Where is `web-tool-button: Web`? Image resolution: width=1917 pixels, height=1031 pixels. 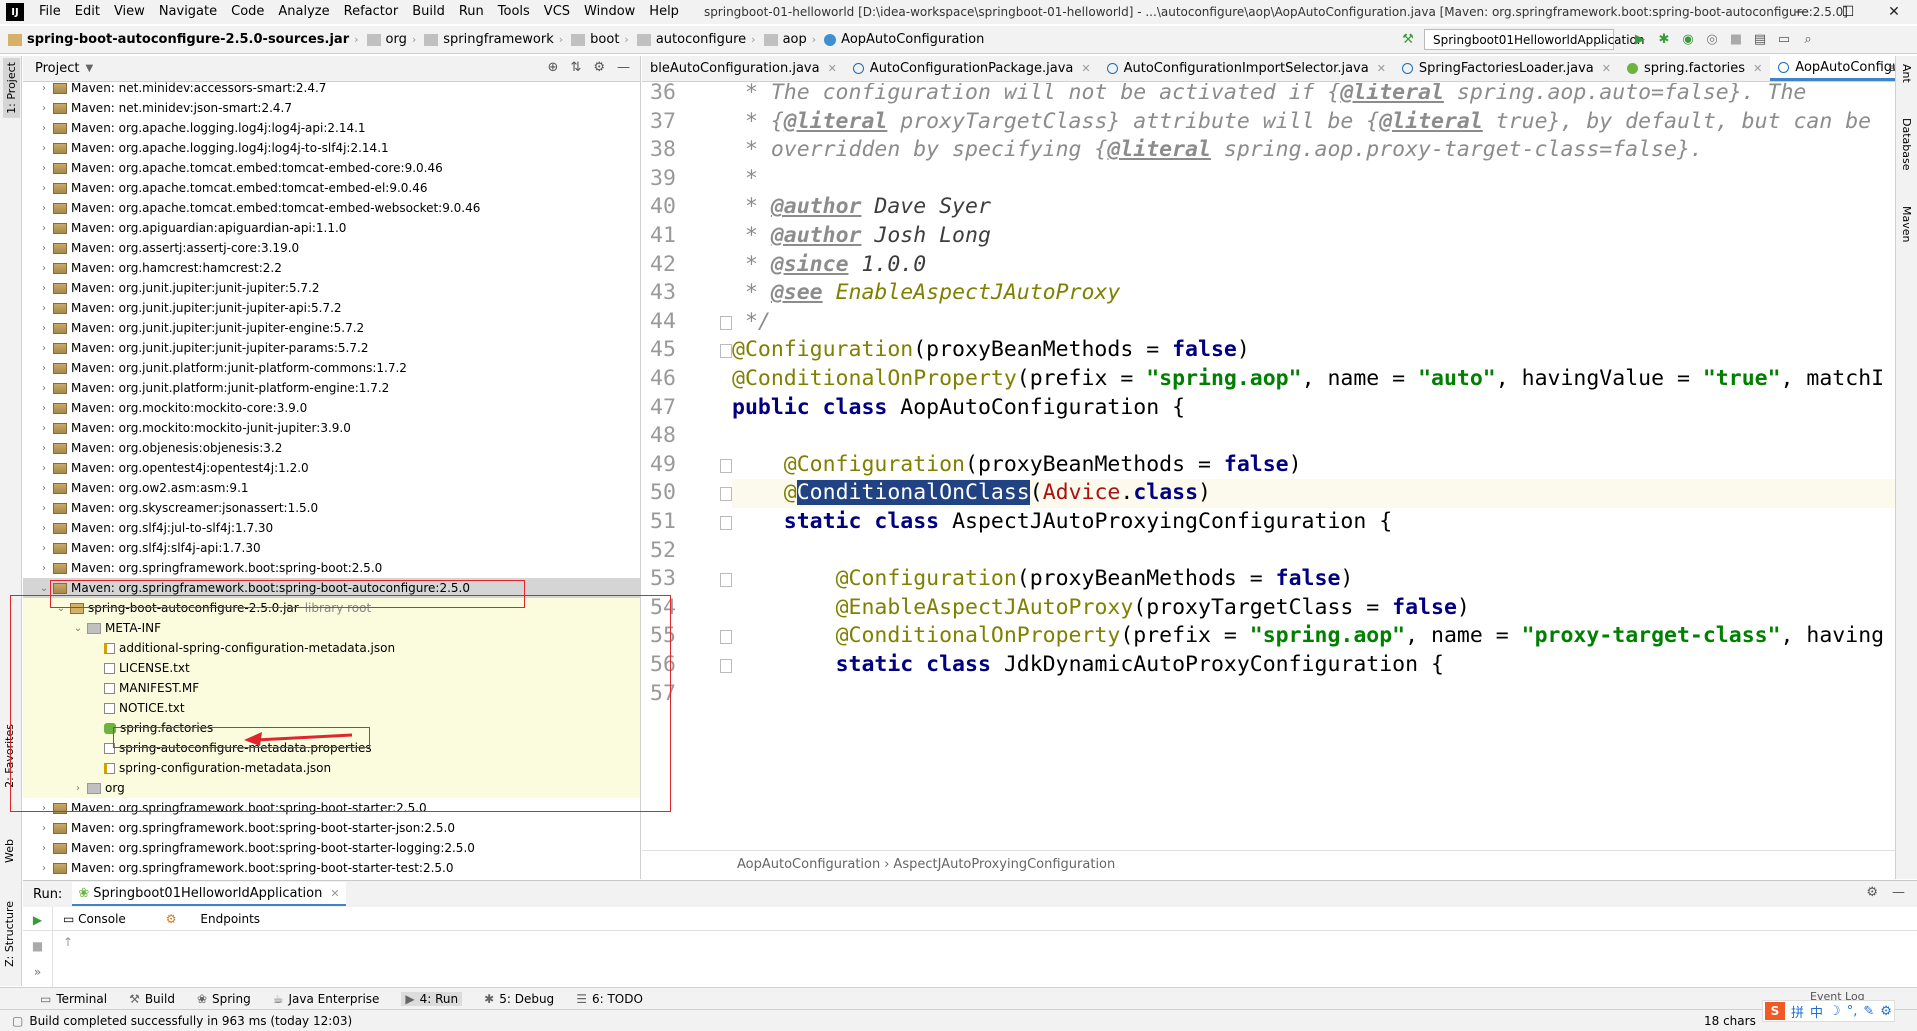
web-tool-button: Web is located at coordinates (9, 851).